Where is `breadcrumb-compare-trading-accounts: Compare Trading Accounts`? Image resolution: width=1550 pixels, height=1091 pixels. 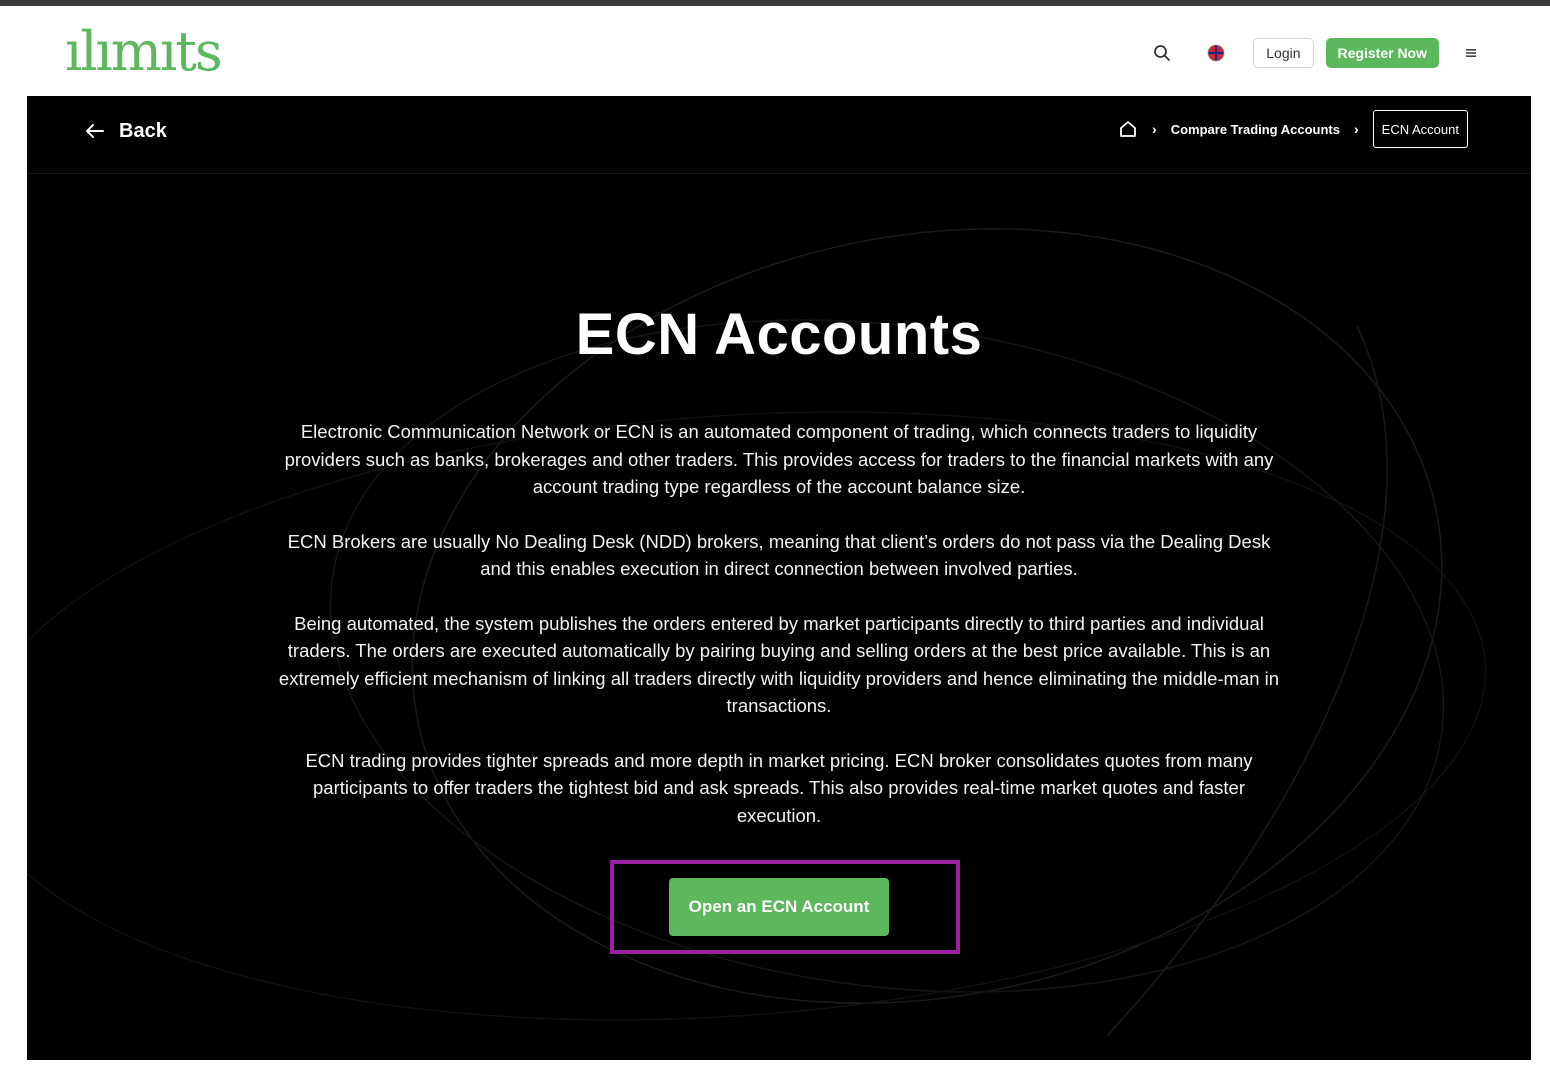
breadcrumb-compare-trading-accounts: Compare Trading Accounts is located at coordinates (1255, 129).